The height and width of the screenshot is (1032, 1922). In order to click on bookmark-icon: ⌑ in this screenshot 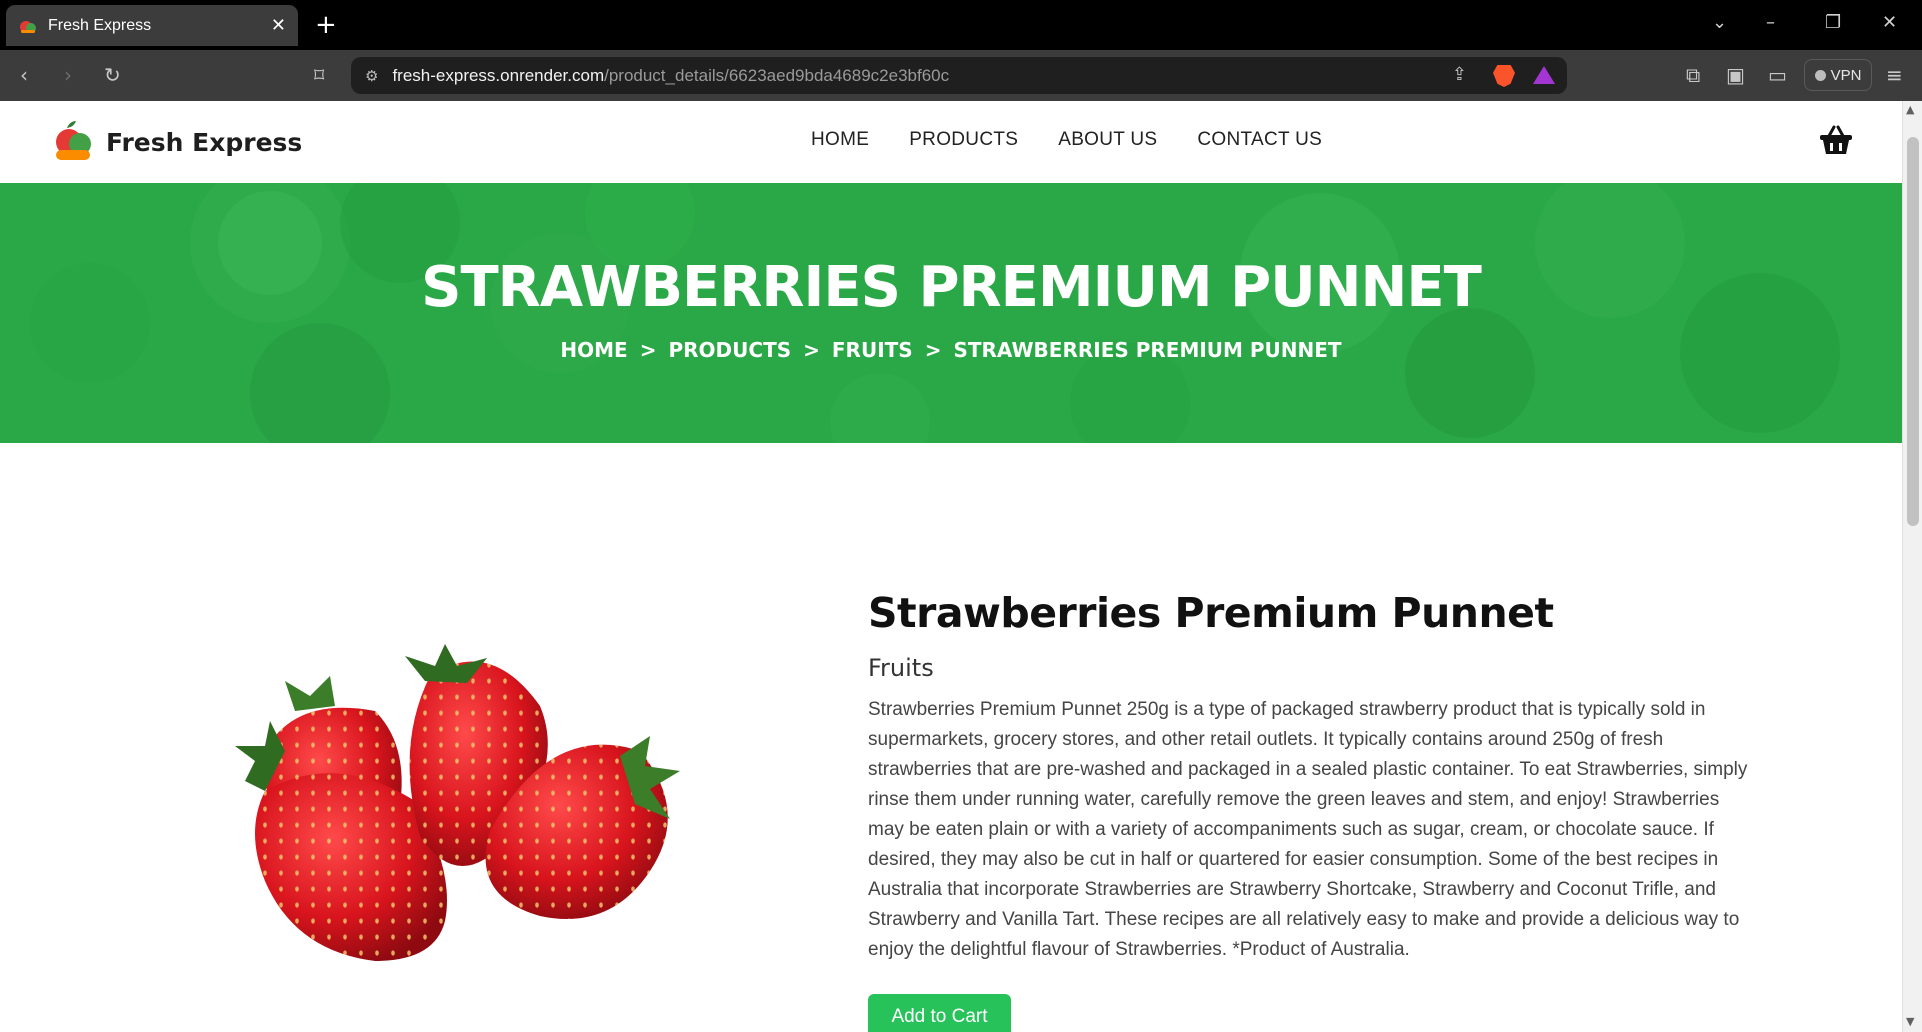, I will do `click(319, 75)`.